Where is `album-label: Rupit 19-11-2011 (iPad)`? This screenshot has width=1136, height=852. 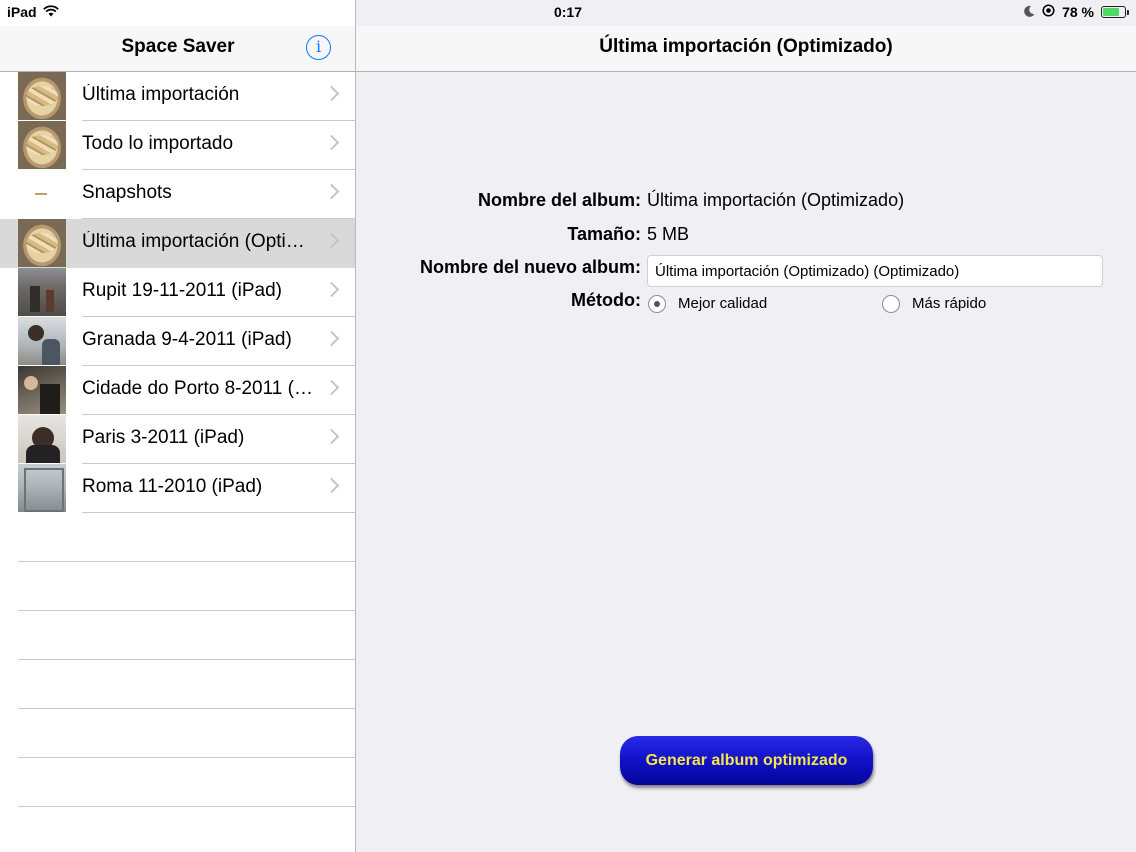
album-label: Rupit 19-11-2011 (iPad) is located at coordinates (182, 290).